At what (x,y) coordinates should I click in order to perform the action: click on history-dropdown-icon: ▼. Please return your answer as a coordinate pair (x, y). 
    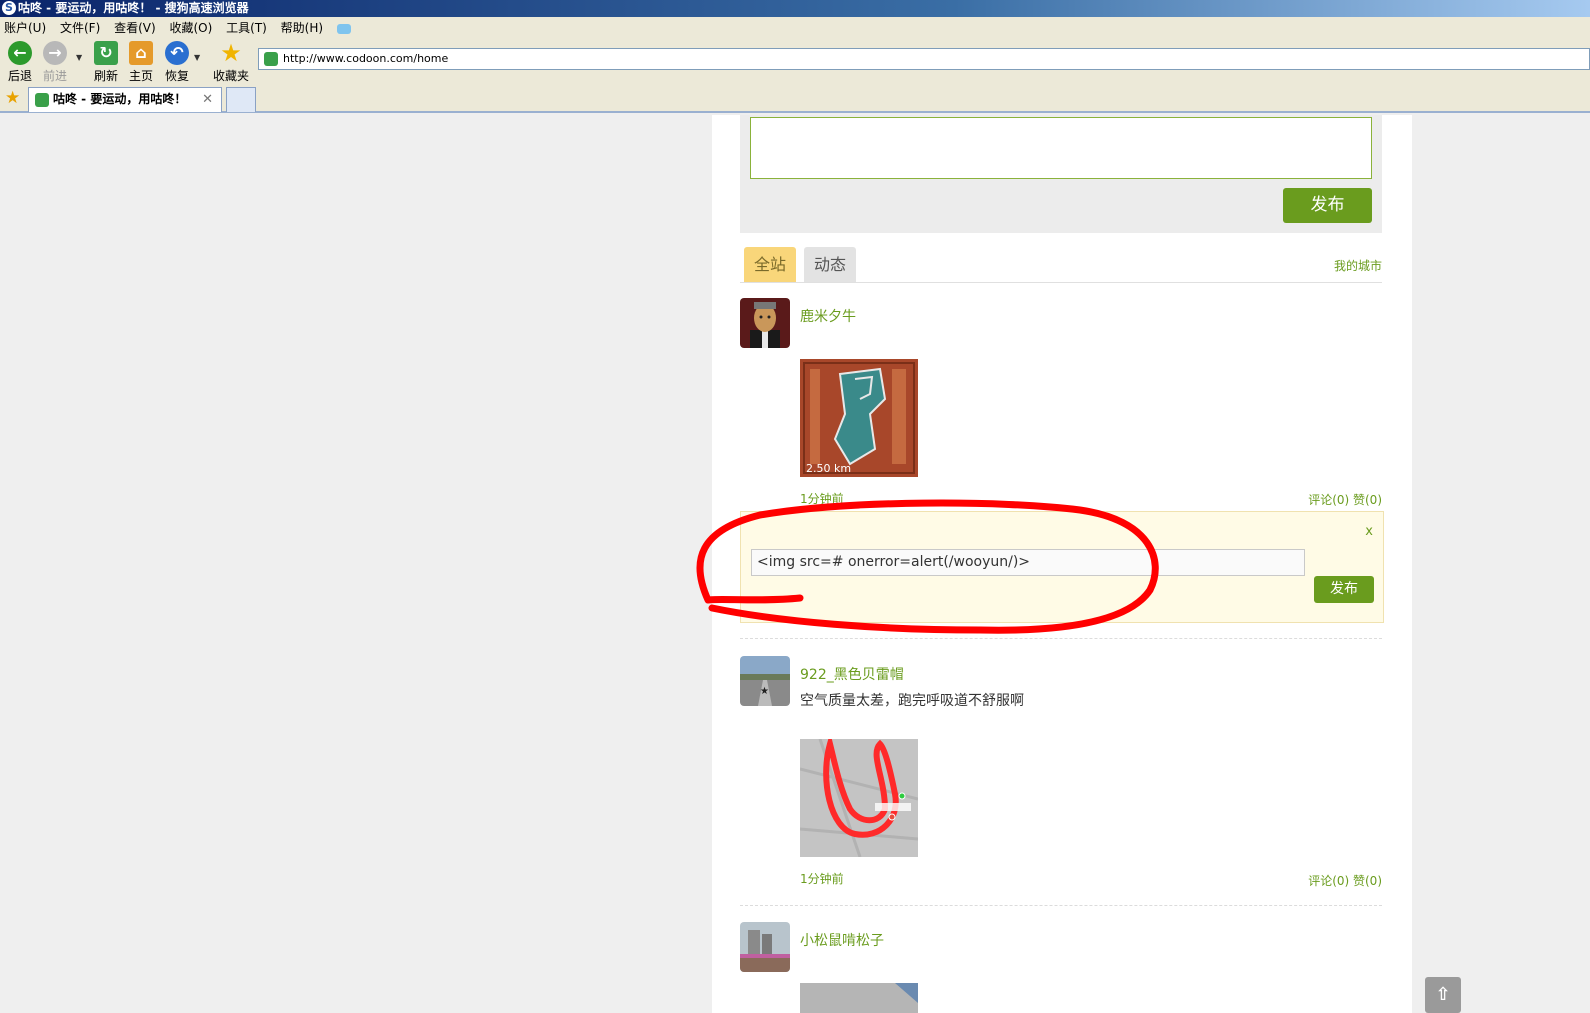
    Looking at the image, I should click on (79, 57).